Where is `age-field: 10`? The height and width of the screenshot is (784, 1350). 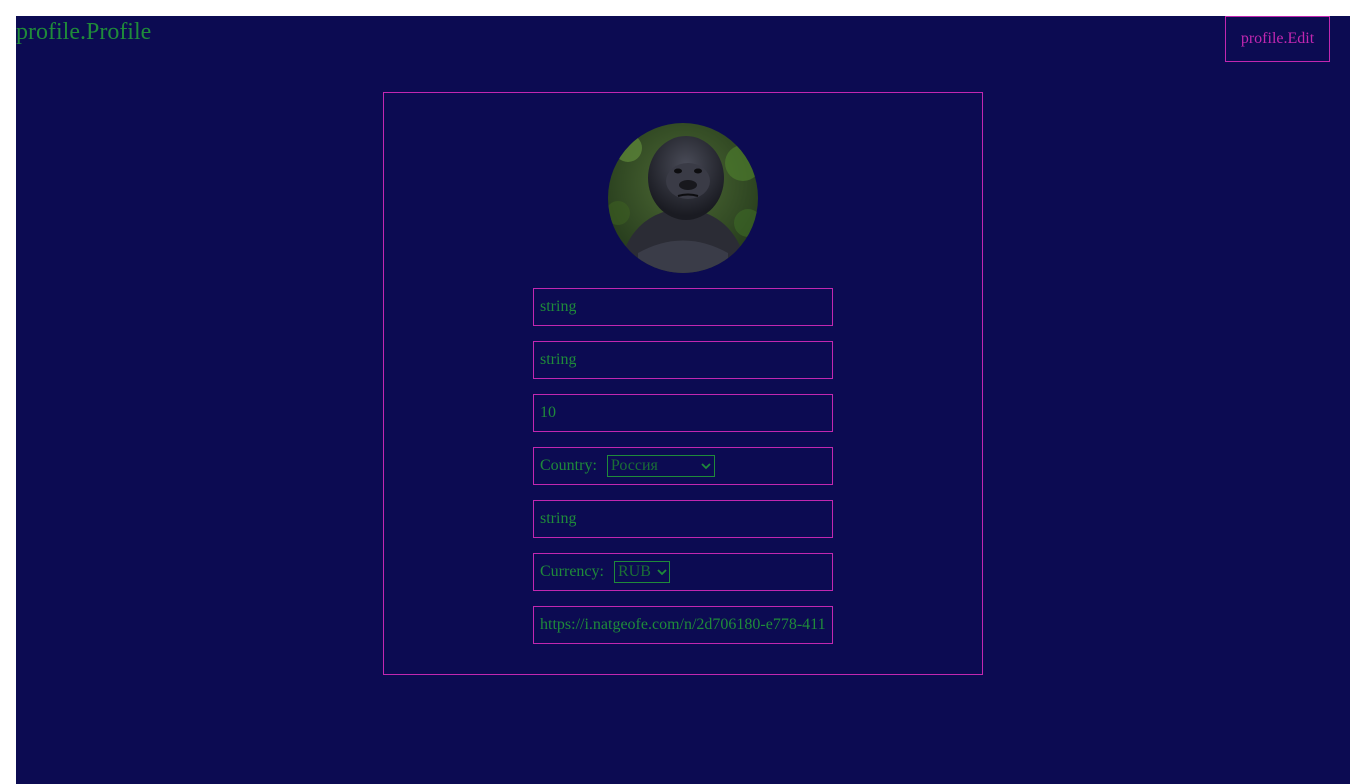 age-field: 10 is located at coordinates (683, 413).